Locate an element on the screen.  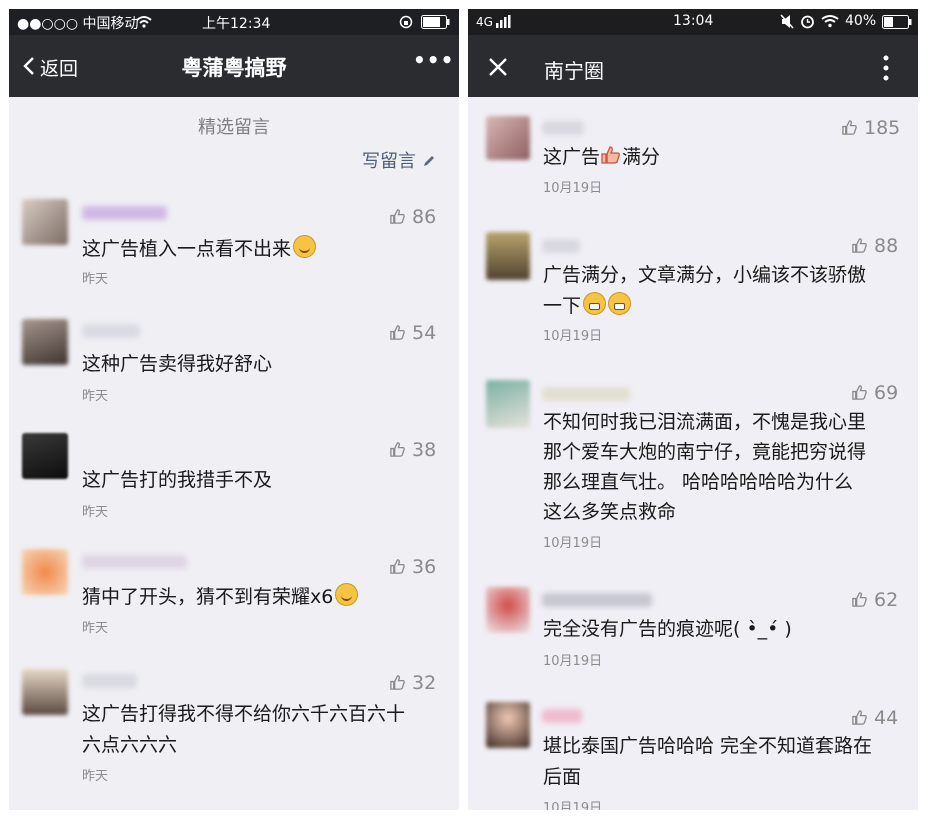
comment-text: 这广告植入一点看不出来 is located at coordinates (199, 249).